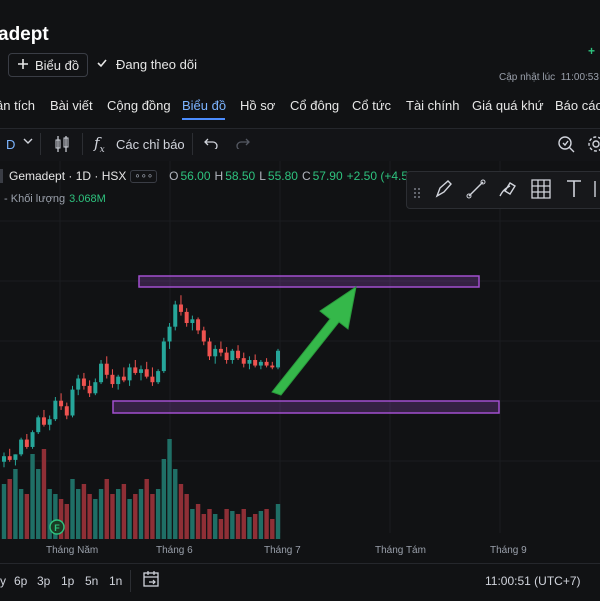 The height and width of the screenshot is (601, 600). I want to click on tab-price-history: Giá quá khứ, so click(508, 105).